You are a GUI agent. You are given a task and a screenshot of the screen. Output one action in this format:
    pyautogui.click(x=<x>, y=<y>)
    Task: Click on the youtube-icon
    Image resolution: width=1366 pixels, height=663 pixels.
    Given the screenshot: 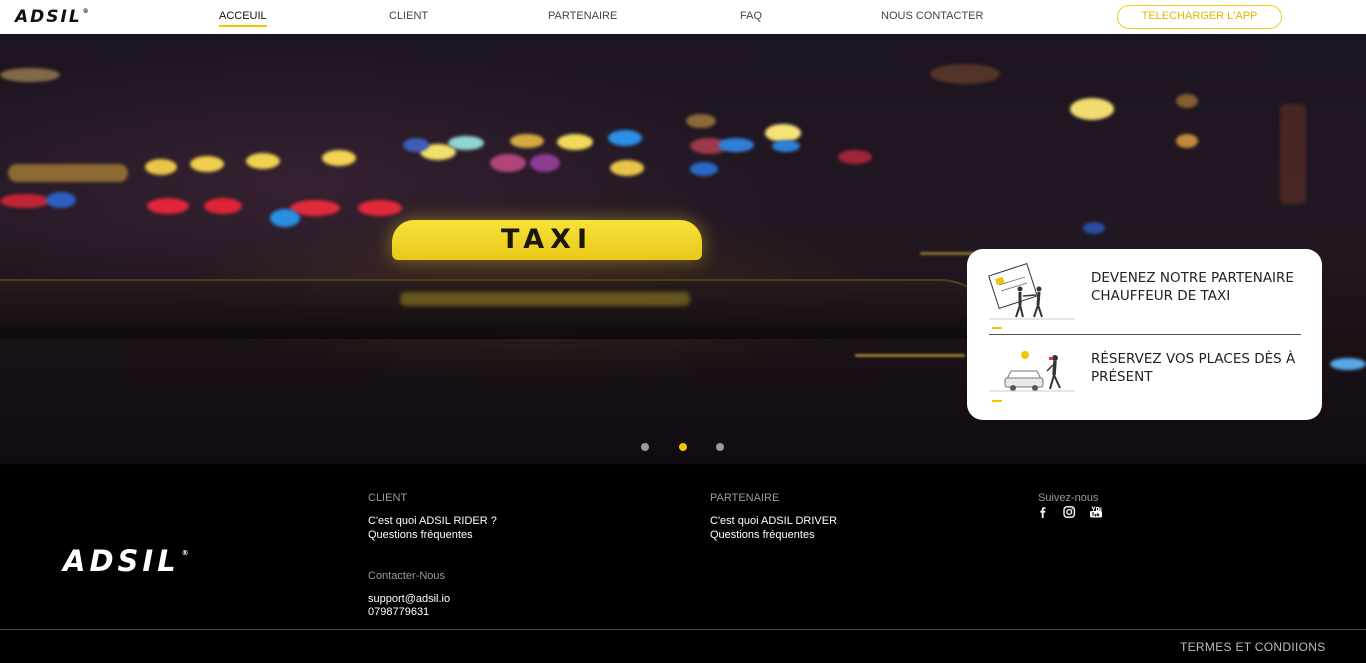 What is the action you would take?
    pyautogui.click(x=1096, y=512)
    